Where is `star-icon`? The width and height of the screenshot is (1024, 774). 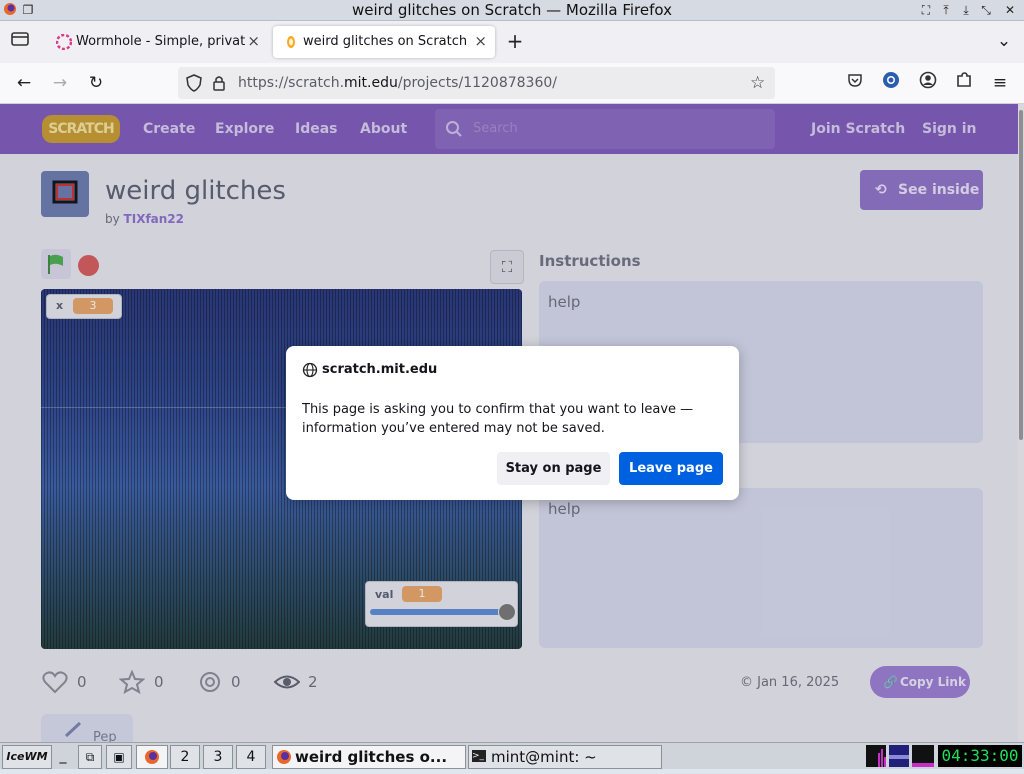 star-icon is located at coordinates (132, 682).